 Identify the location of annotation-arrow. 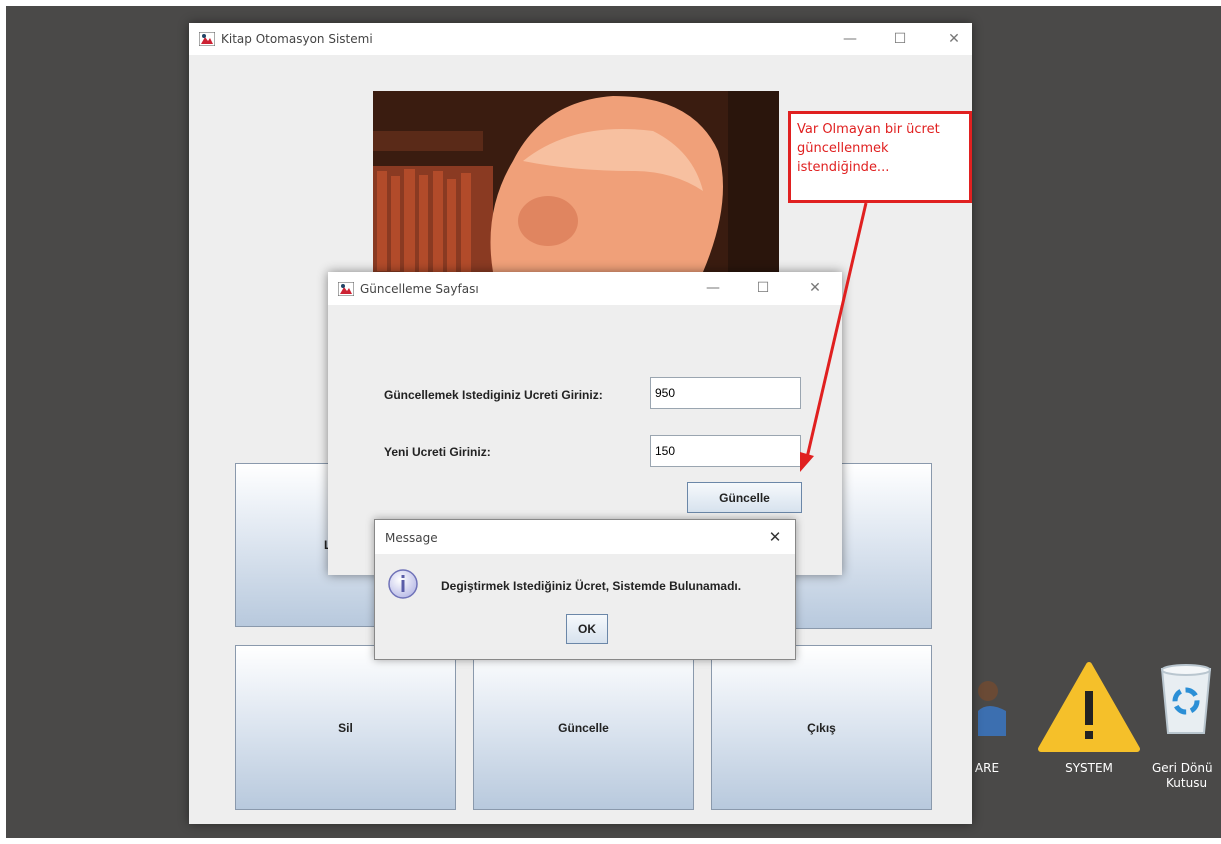
(834, 337).